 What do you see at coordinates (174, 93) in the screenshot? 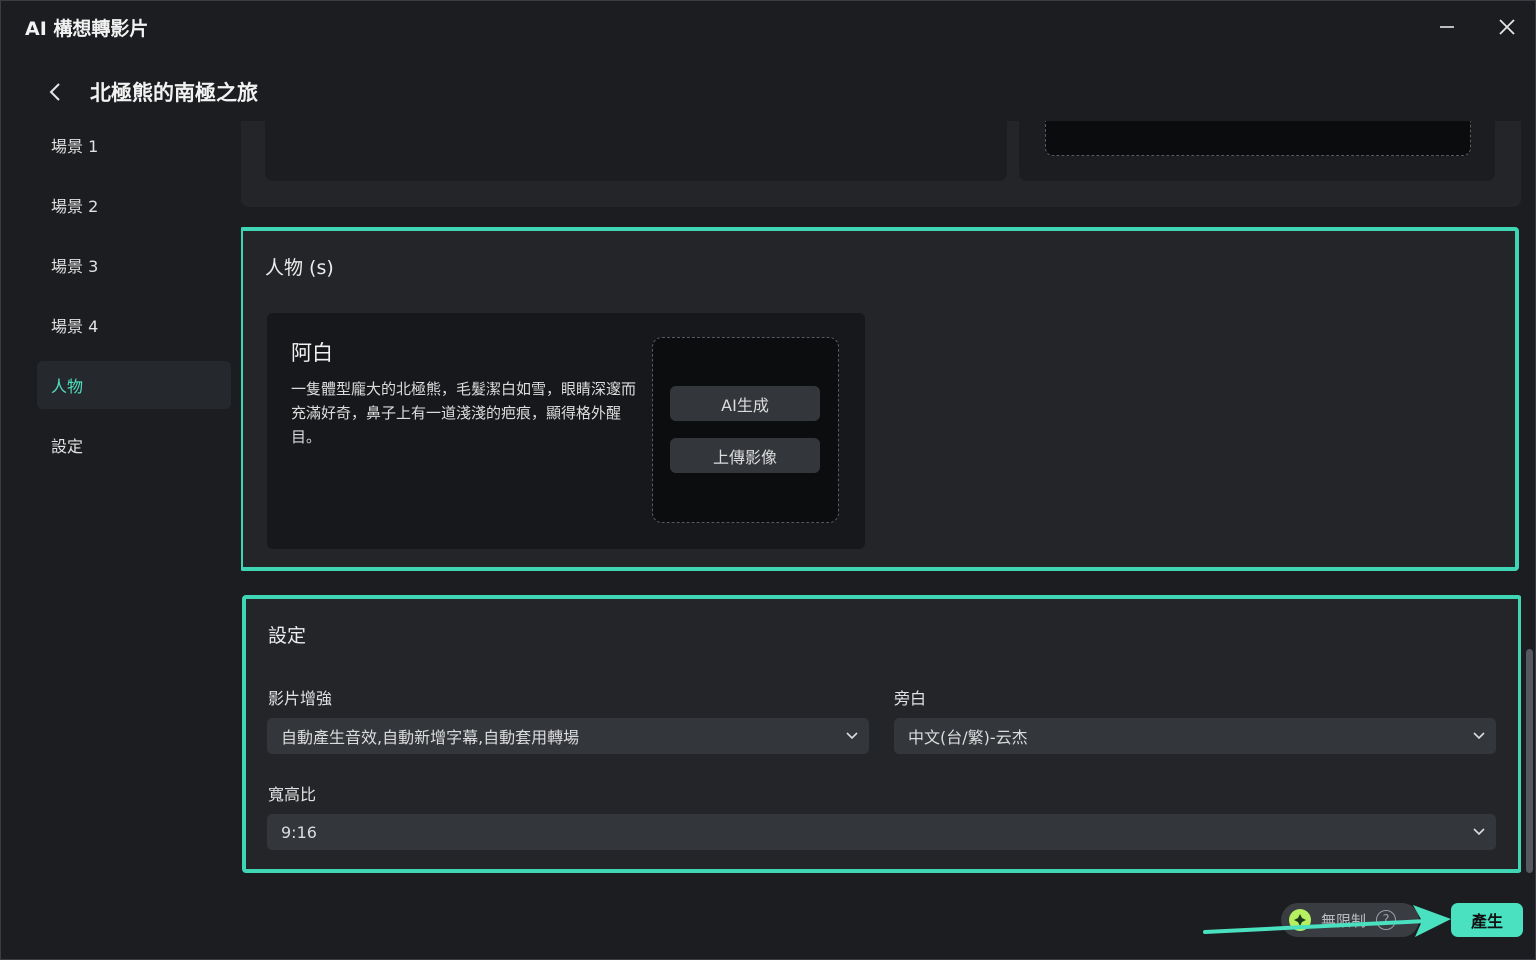
I see `page-title: 北極熊的南極之旅` at bounding box center [174, 93].